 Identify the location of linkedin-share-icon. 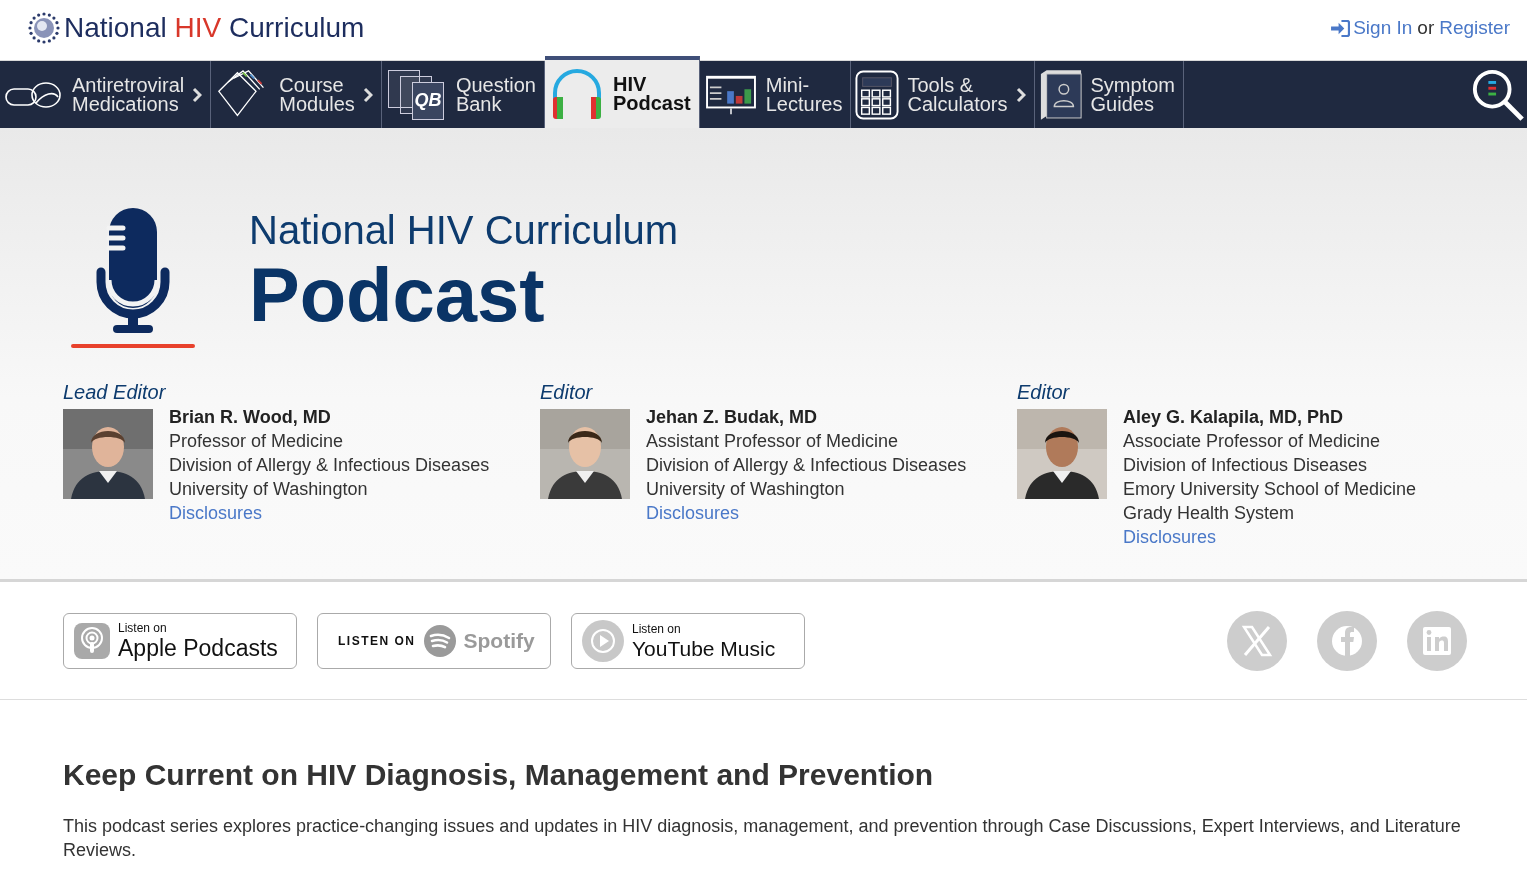
(1437, 640).